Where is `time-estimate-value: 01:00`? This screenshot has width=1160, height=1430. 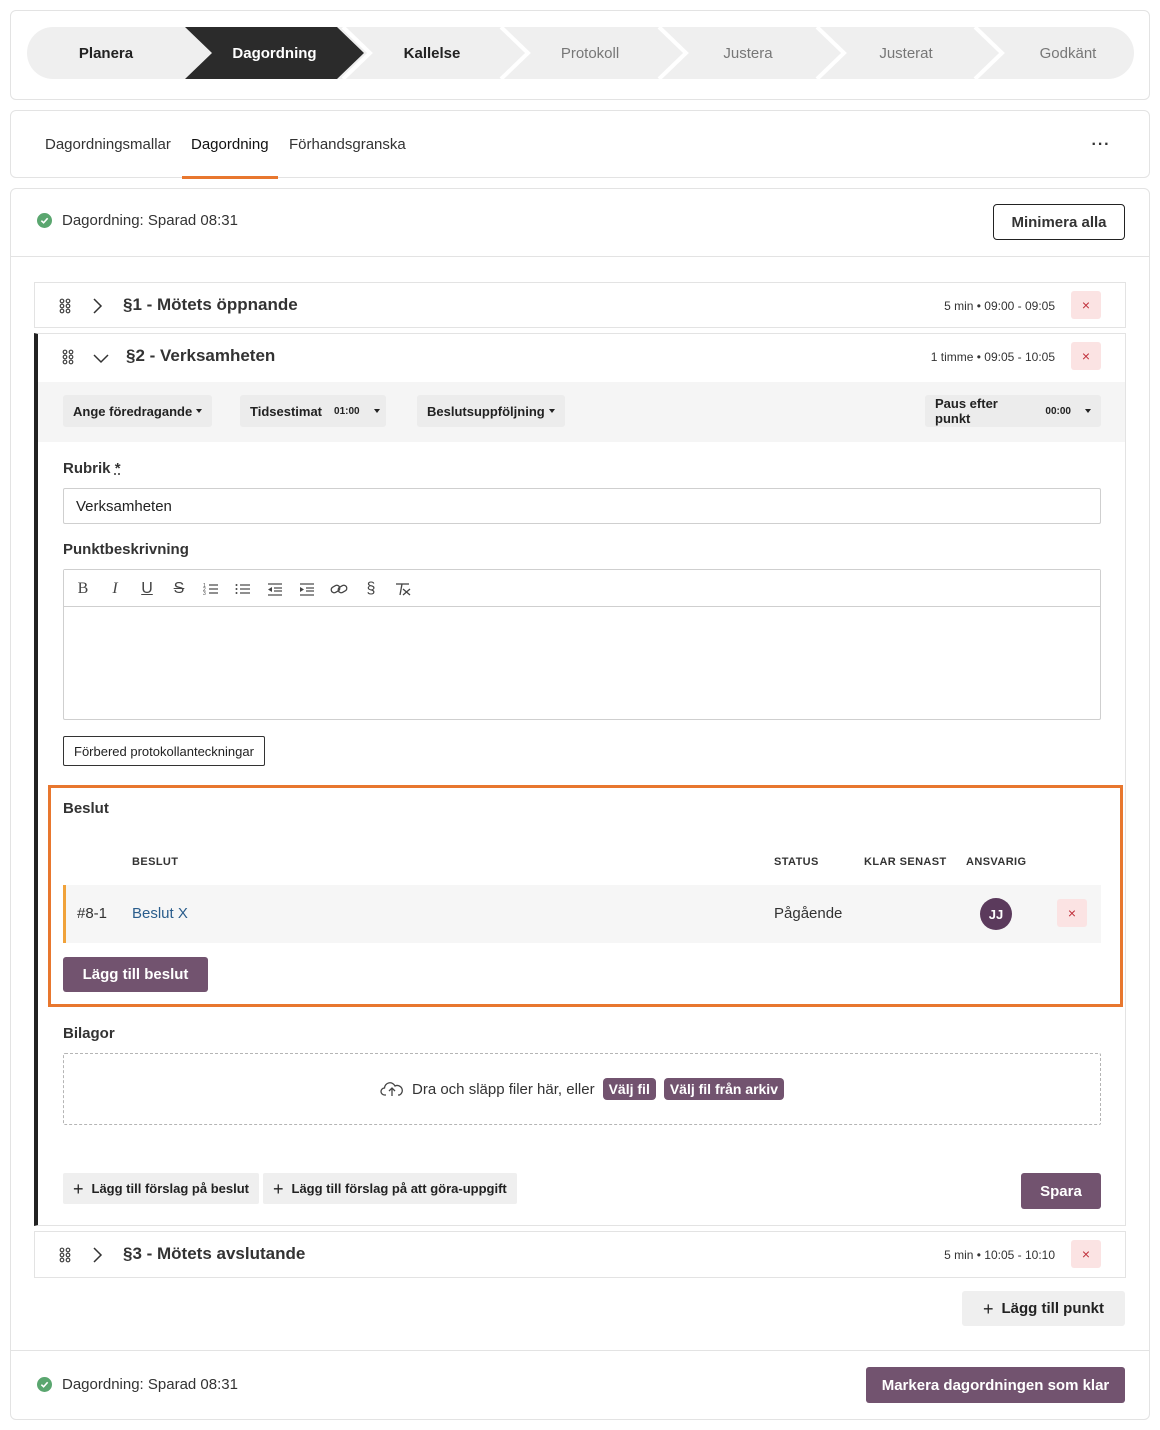 time-estimate-value: 01:00 is located at coordinates (347, 411).